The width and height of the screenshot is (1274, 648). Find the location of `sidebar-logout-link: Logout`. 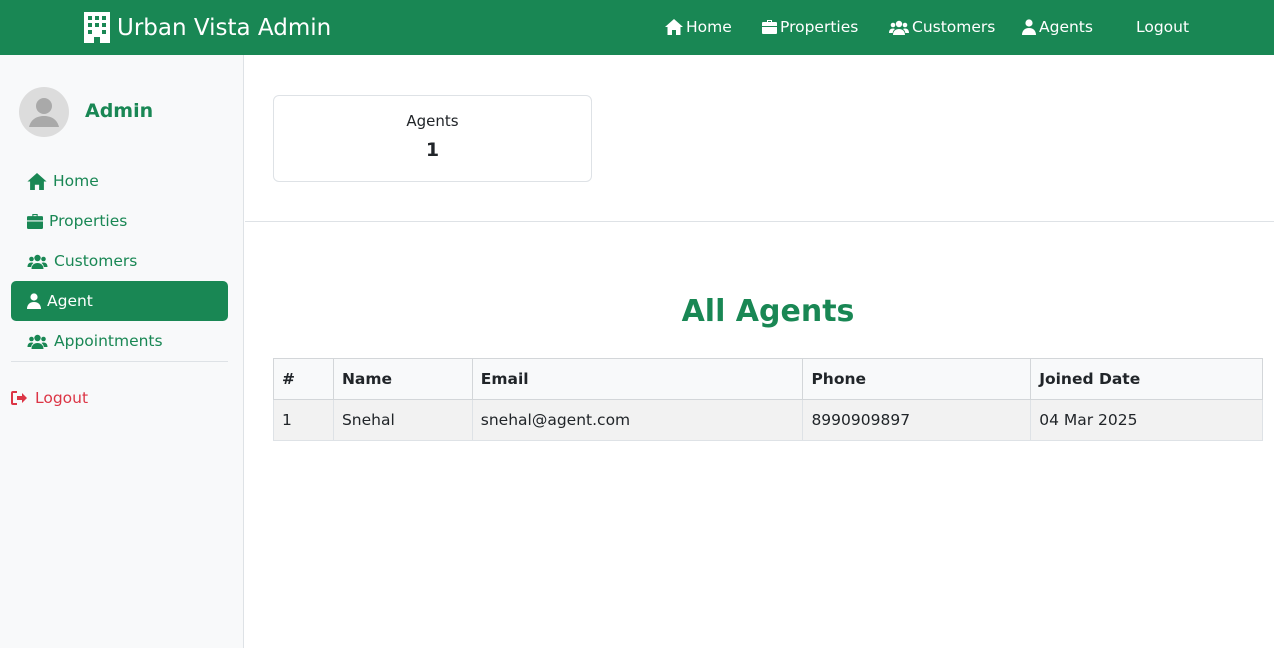

sidebar-logout-link: Logout is located at coordinates (49, 398).